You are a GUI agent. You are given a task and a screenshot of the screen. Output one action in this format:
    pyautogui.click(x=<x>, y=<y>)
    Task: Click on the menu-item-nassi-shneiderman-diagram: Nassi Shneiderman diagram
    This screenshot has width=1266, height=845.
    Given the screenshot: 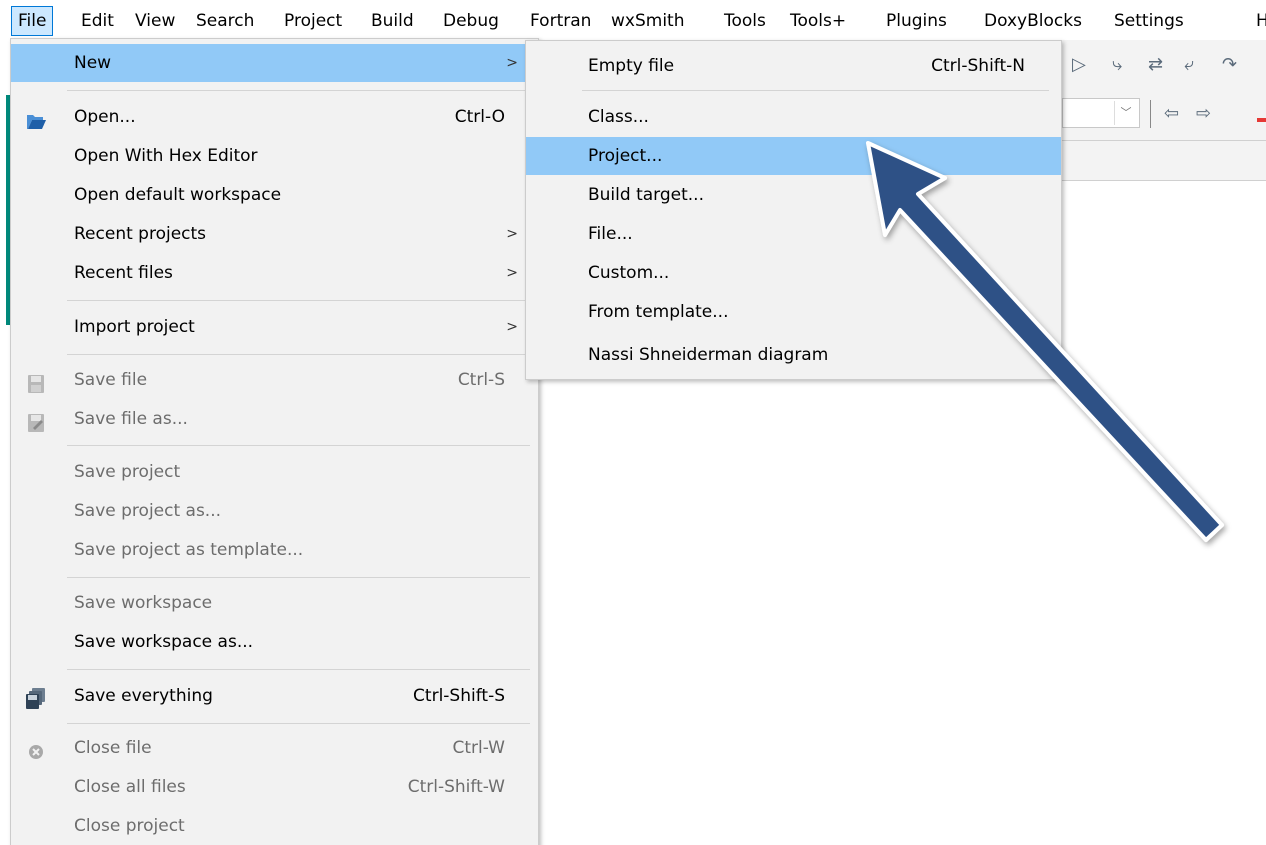 What is the action you would take?
    pyautogui.click(x=793, y=355)
    